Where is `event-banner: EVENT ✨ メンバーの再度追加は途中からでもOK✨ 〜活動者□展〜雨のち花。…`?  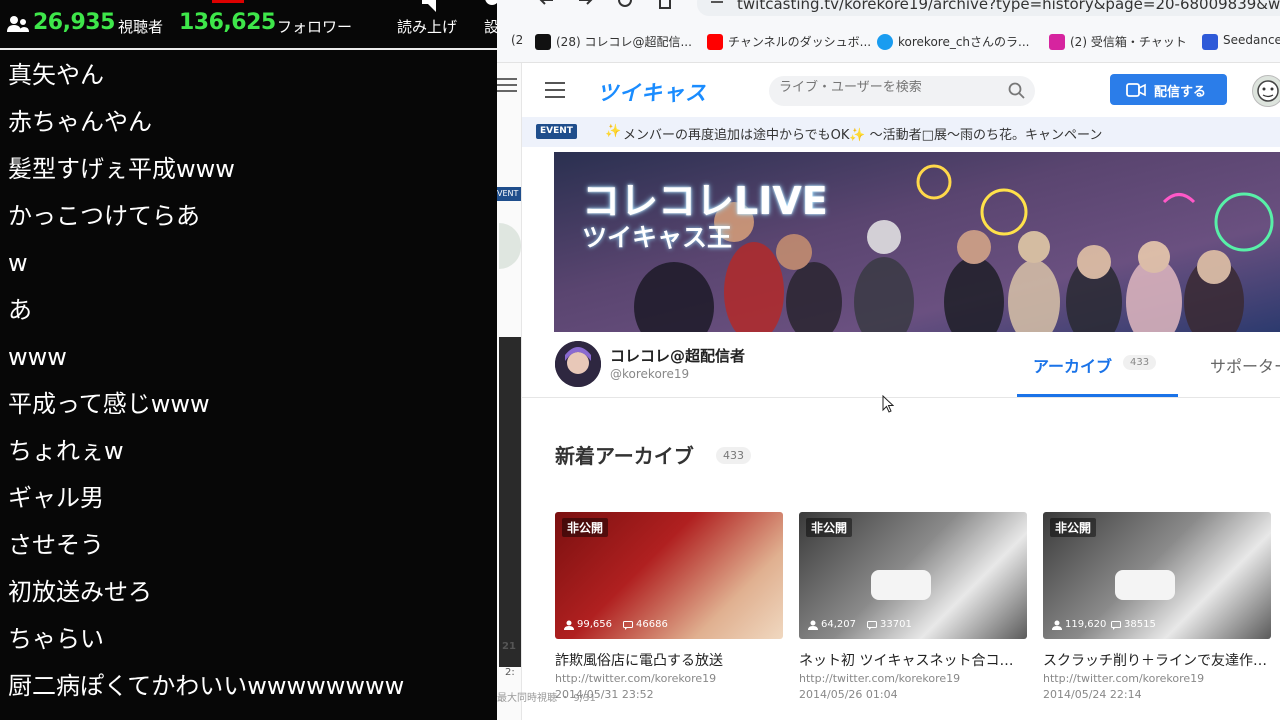 event-banner: EVENT ✨ メンバーの再度追加は途中からでもOK✨ 〜活動者□展〜雨のち花。… is located at coordinates (901, 132).